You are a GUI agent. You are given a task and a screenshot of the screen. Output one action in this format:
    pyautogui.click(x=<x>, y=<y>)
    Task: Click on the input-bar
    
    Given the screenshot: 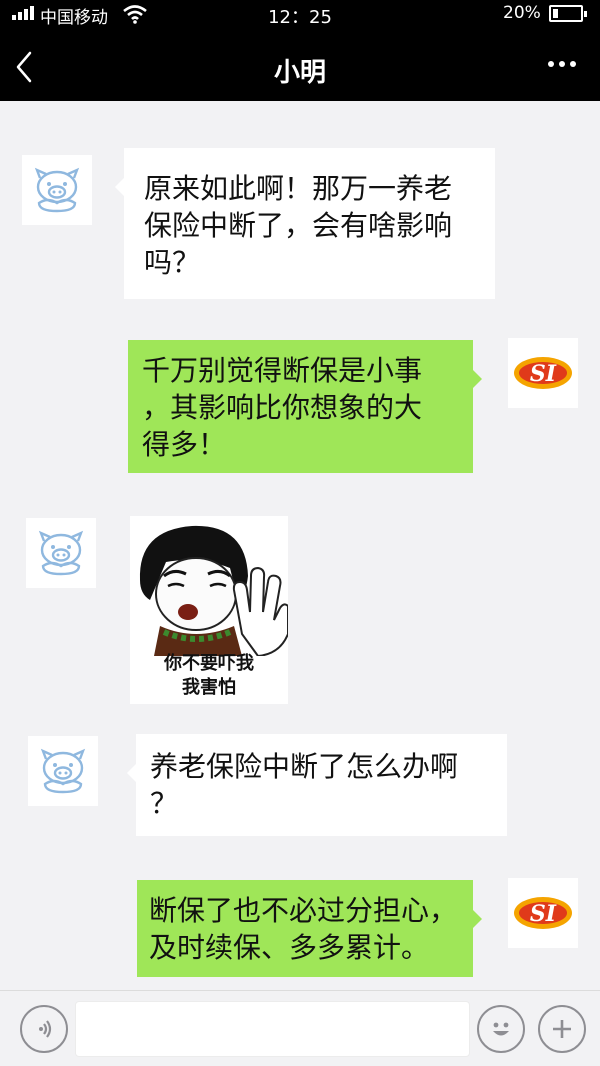 What is the action you would take?
    pyautogui.click(x=300, y=1028)
    